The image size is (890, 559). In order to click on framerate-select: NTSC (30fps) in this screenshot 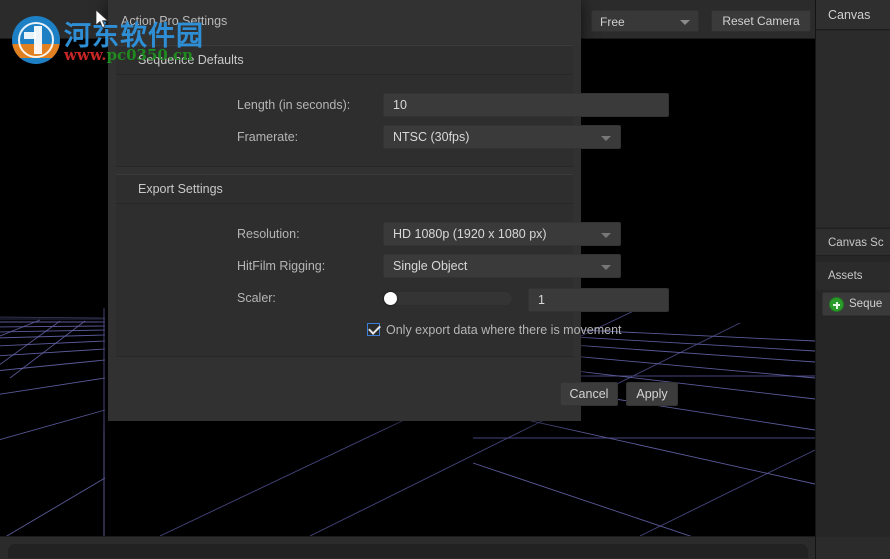, I will do `click(502, 137)`.